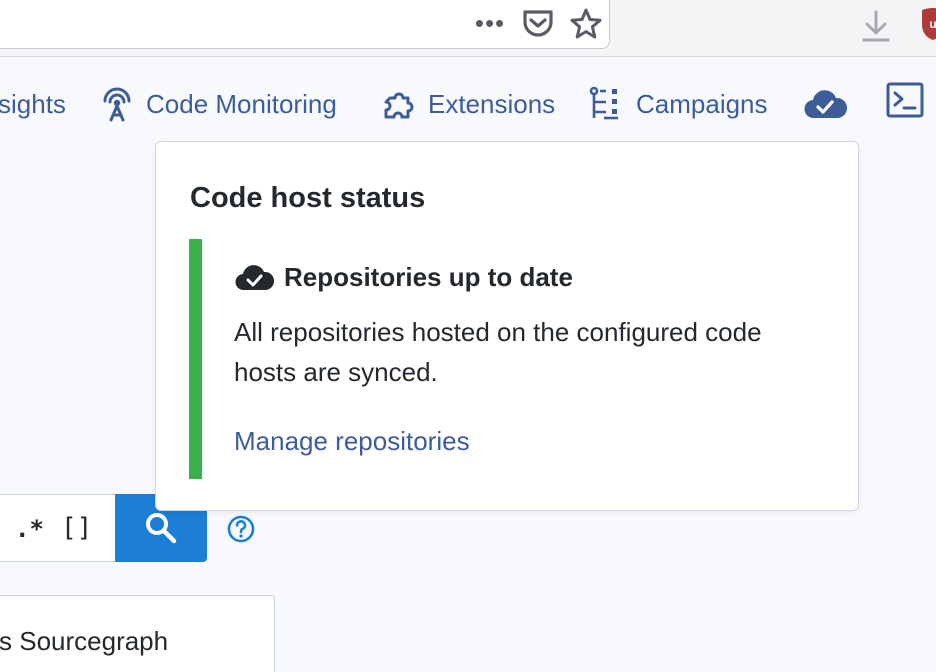  Describe the element at coordinates (308, 198) in the screenshot. I see `popover-title: Code host status` at that location.